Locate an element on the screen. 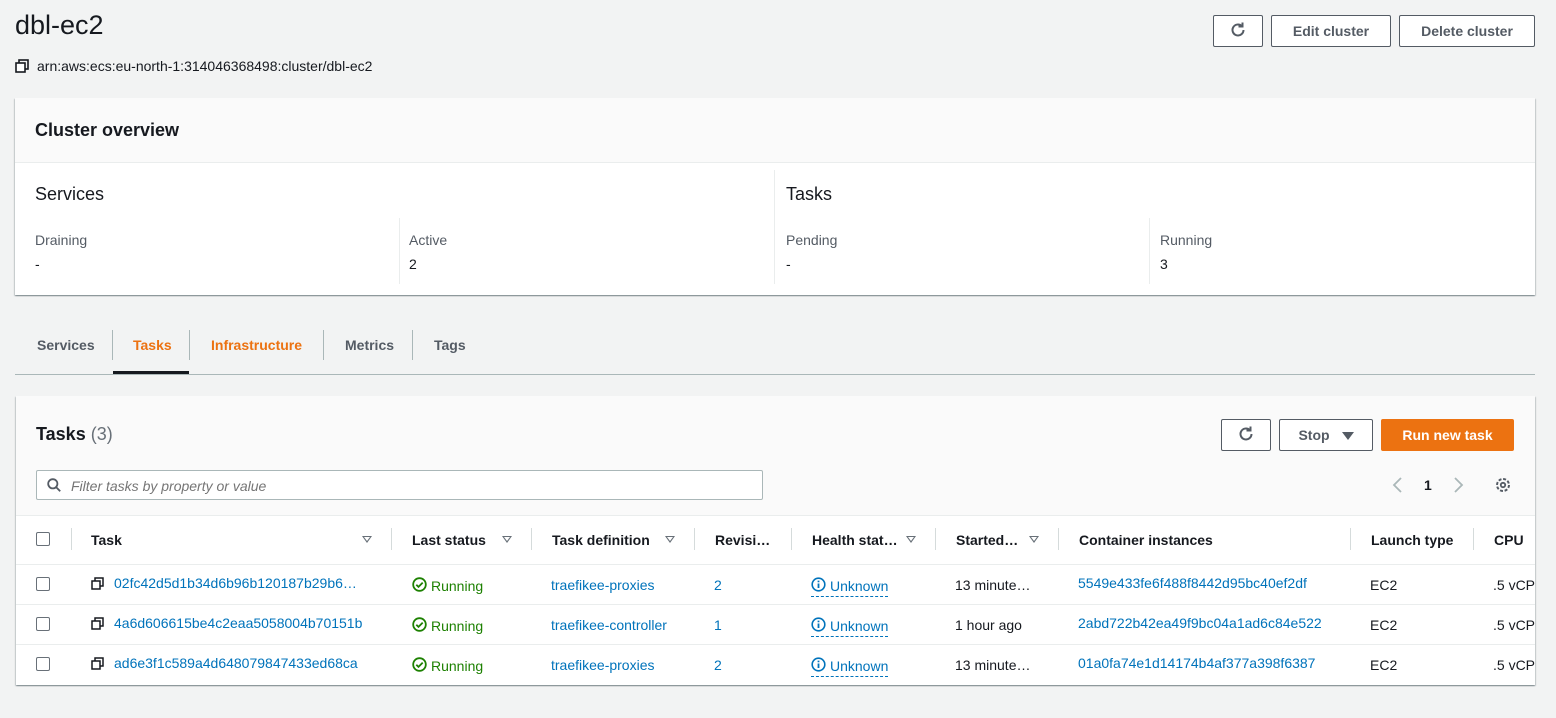 This screenshot has height=718, width=1556. refresh-button is located at coordinates (1238, 31).